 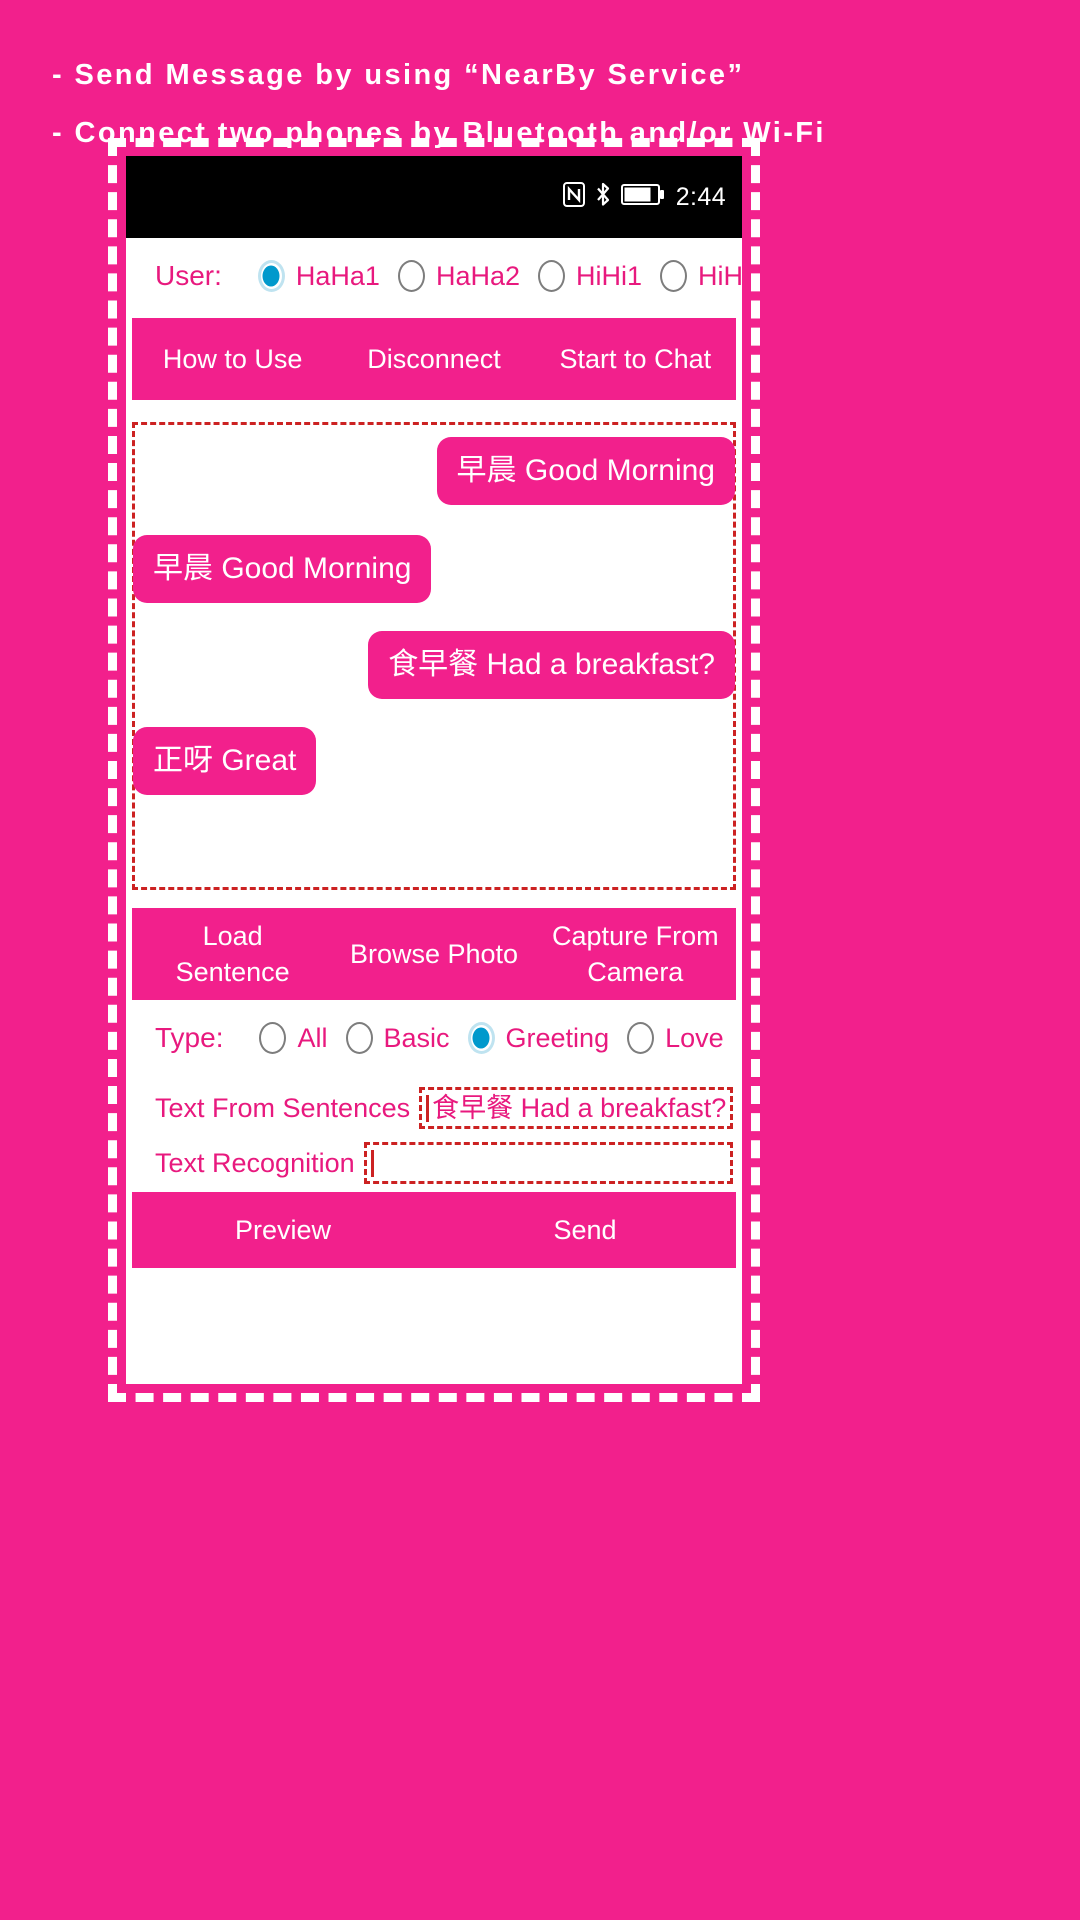 What do you see at coordinates (635, 359) in the screenshot?
I see `start-to-chat-button: Start to Chat` at bounding box center [635, 359].